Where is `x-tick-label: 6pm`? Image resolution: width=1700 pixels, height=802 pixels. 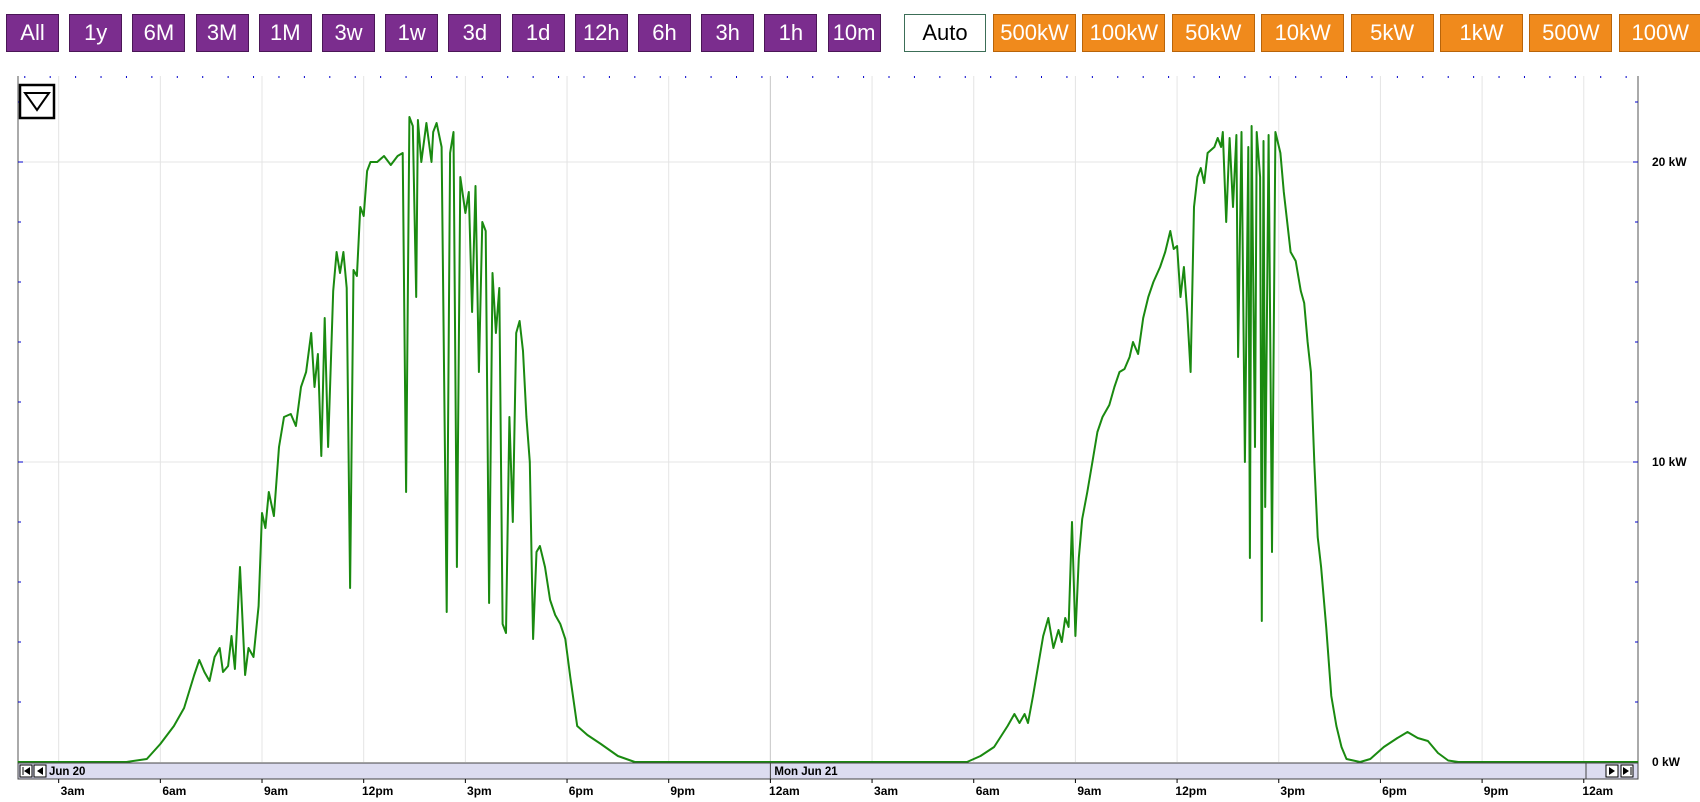 x-tick-label: 6pm is located at coordinates (581, 791).